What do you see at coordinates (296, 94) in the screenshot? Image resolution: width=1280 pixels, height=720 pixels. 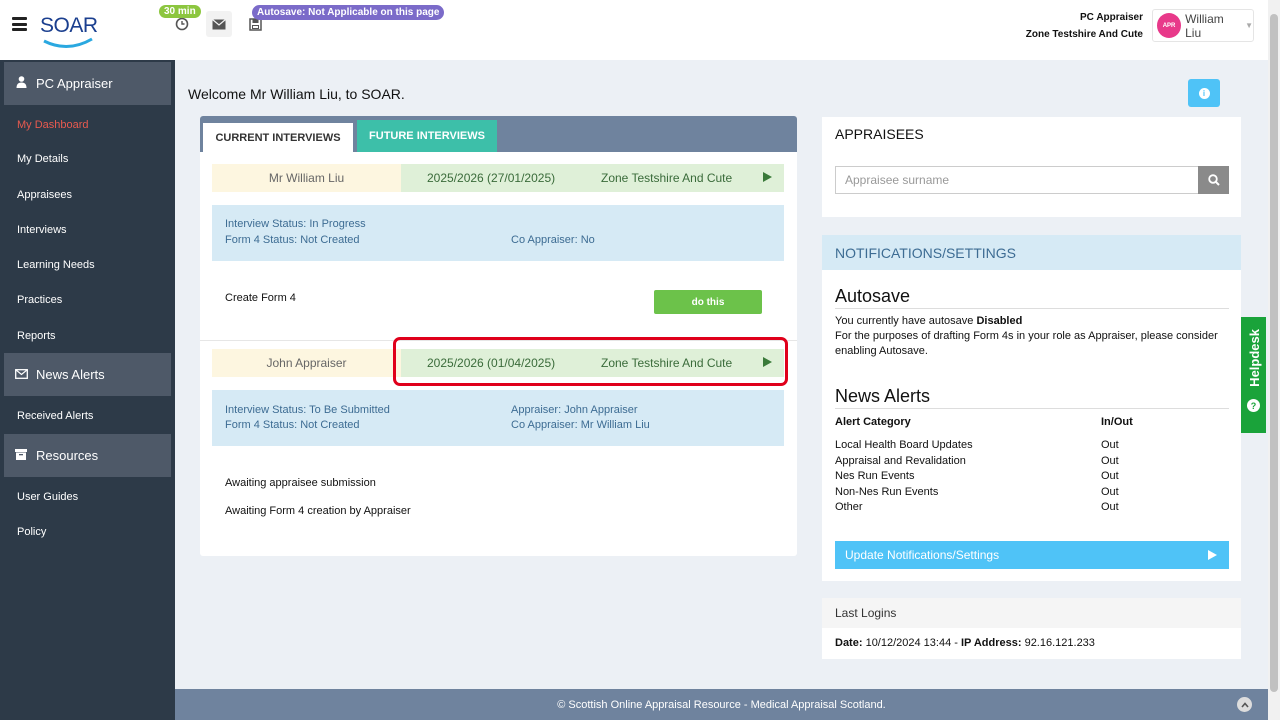 I see `welcome-message: Welcome Mr William Liu, to SOAR.` at bounding box center [296, 94].